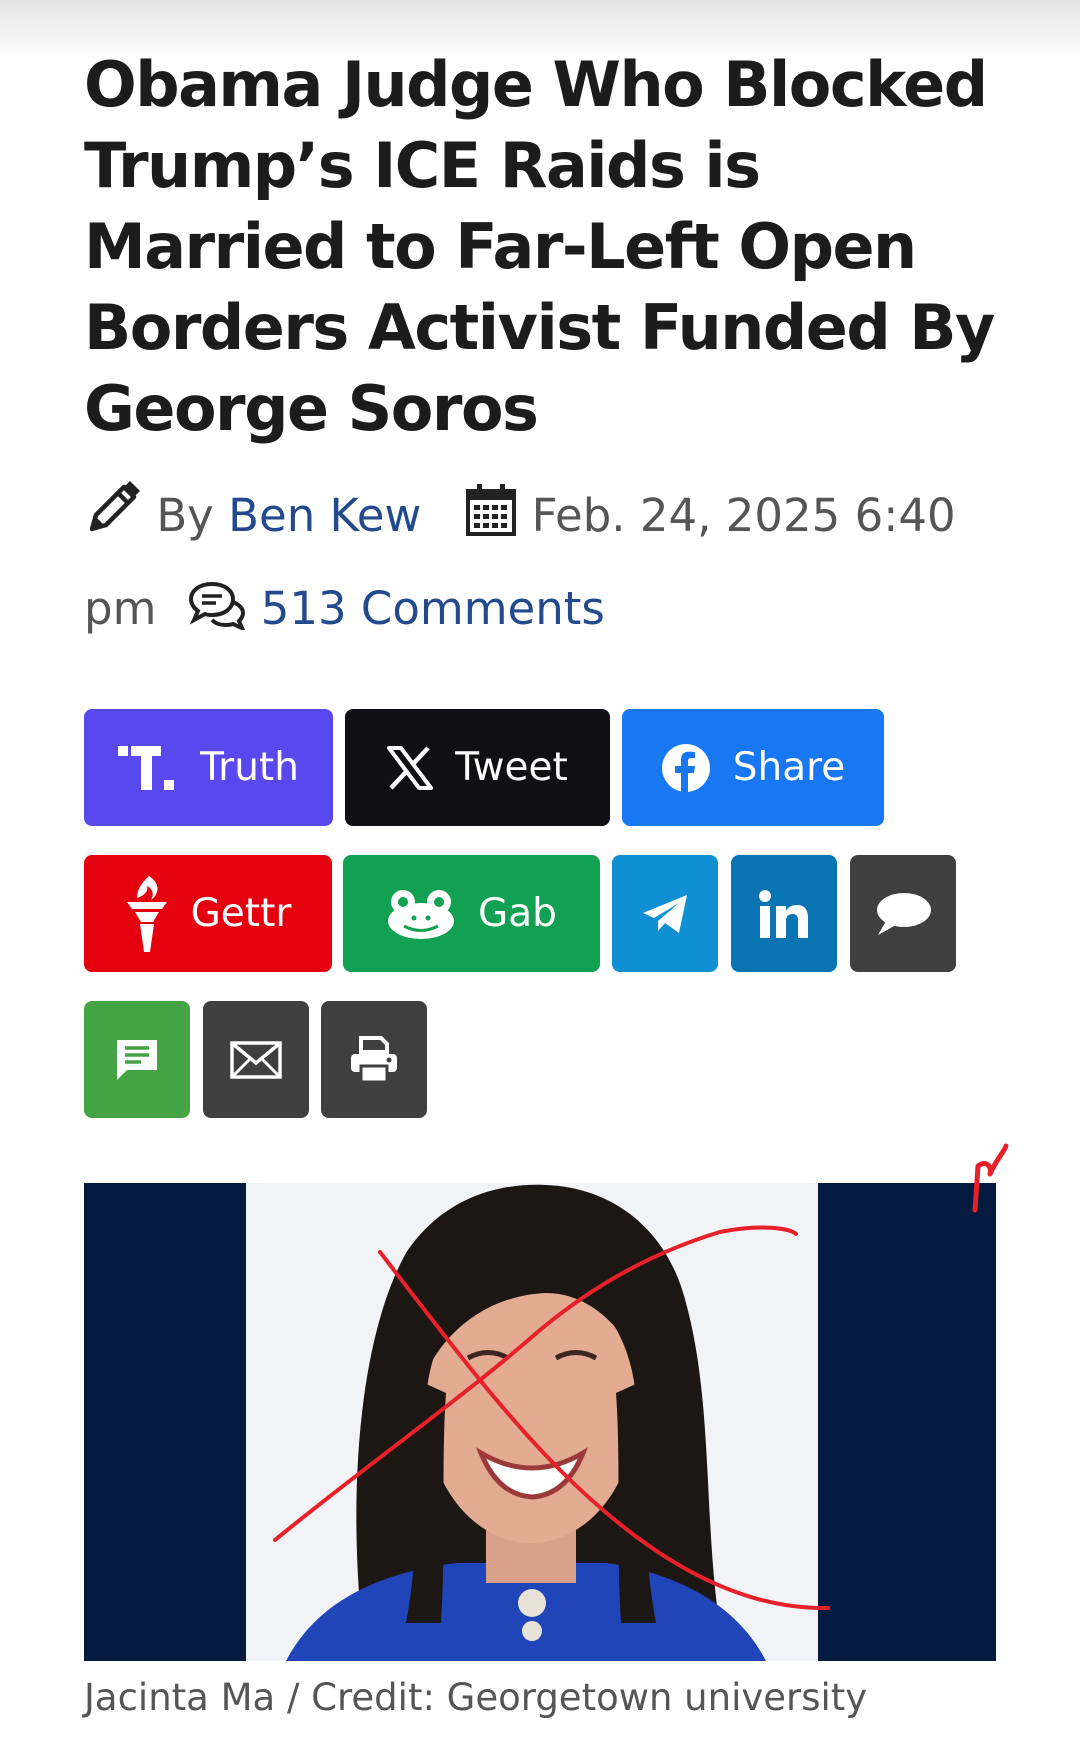 The height and width of the screenshot is (1758, 1080). What do you see at coordinates (789, 767) in the screenshot?
I see `facebook-share-label: Share` at bounding box center [789, 767].